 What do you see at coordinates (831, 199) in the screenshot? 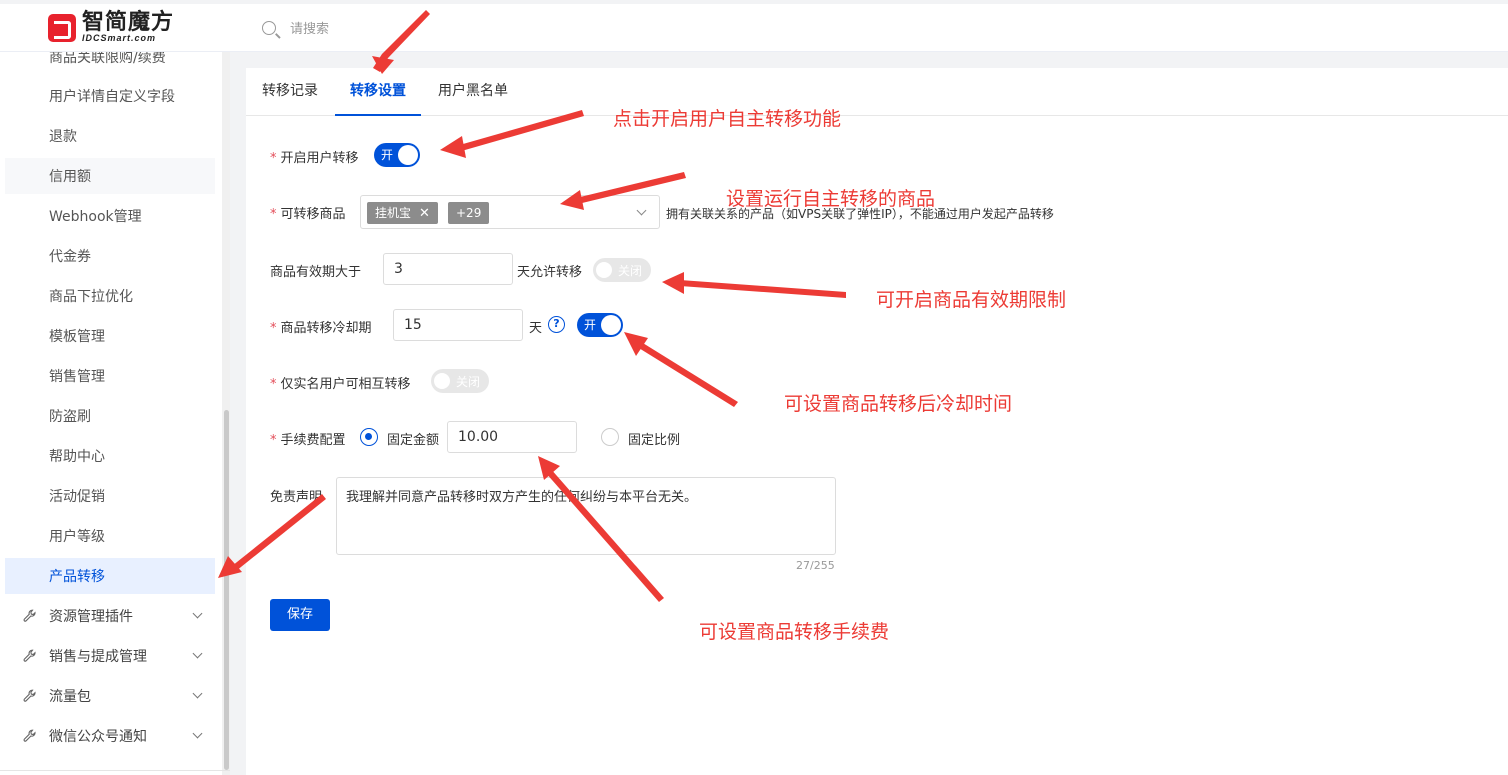
I see `annotation-products: 设置运行自主转移的商品` at bounding box center [831, 199].